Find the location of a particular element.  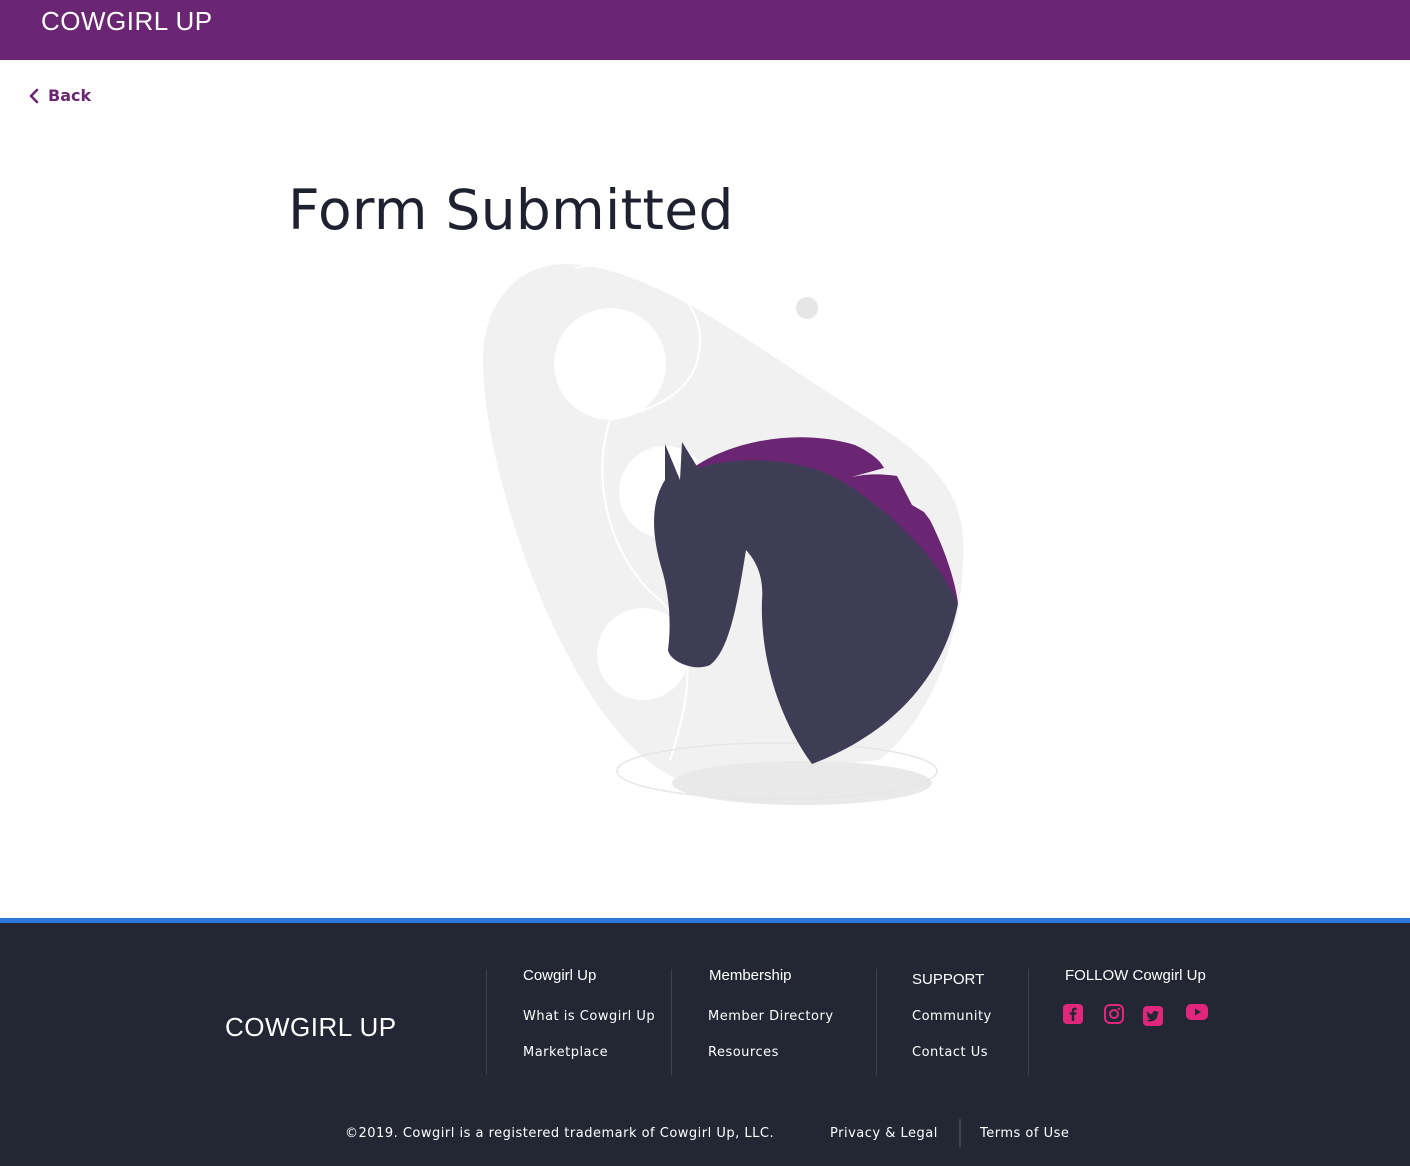

top-header-bar: COWGIRL UP is located at coordinates (705, 30).